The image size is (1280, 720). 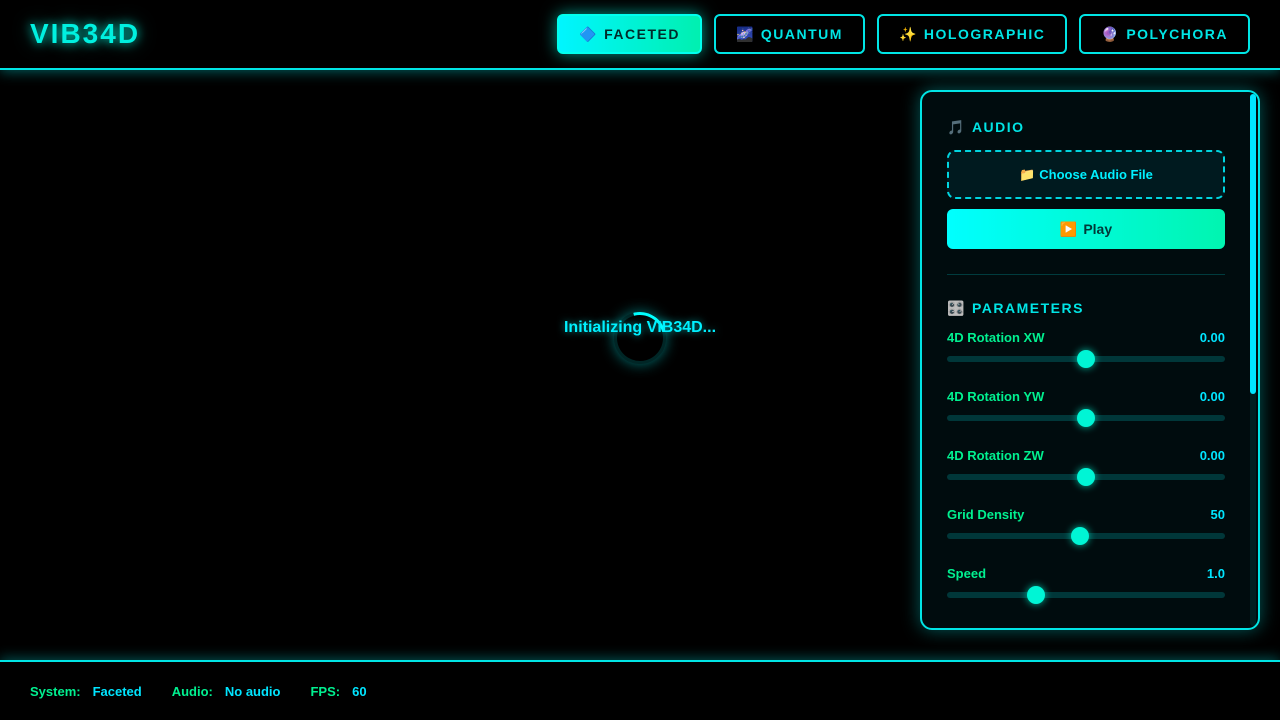 I want to click on sparkles-icon: ✨, so click(x=908, y=33).